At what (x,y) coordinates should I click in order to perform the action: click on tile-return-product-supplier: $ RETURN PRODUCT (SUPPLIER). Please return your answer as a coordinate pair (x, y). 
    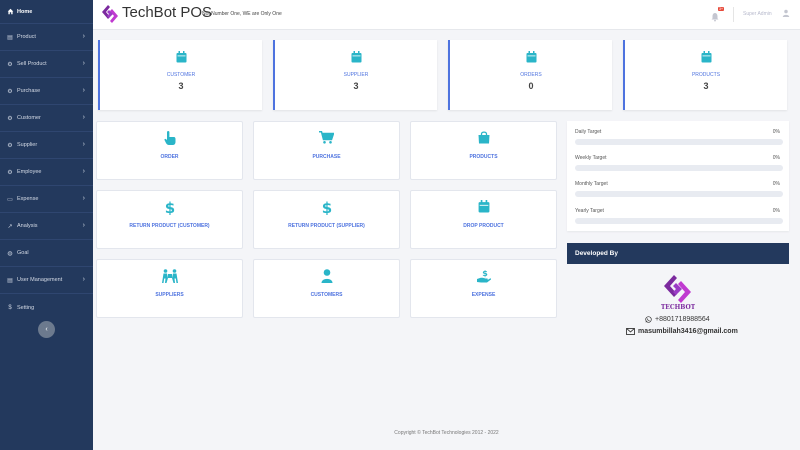
    Looking at the image, I should click on (326, 219).